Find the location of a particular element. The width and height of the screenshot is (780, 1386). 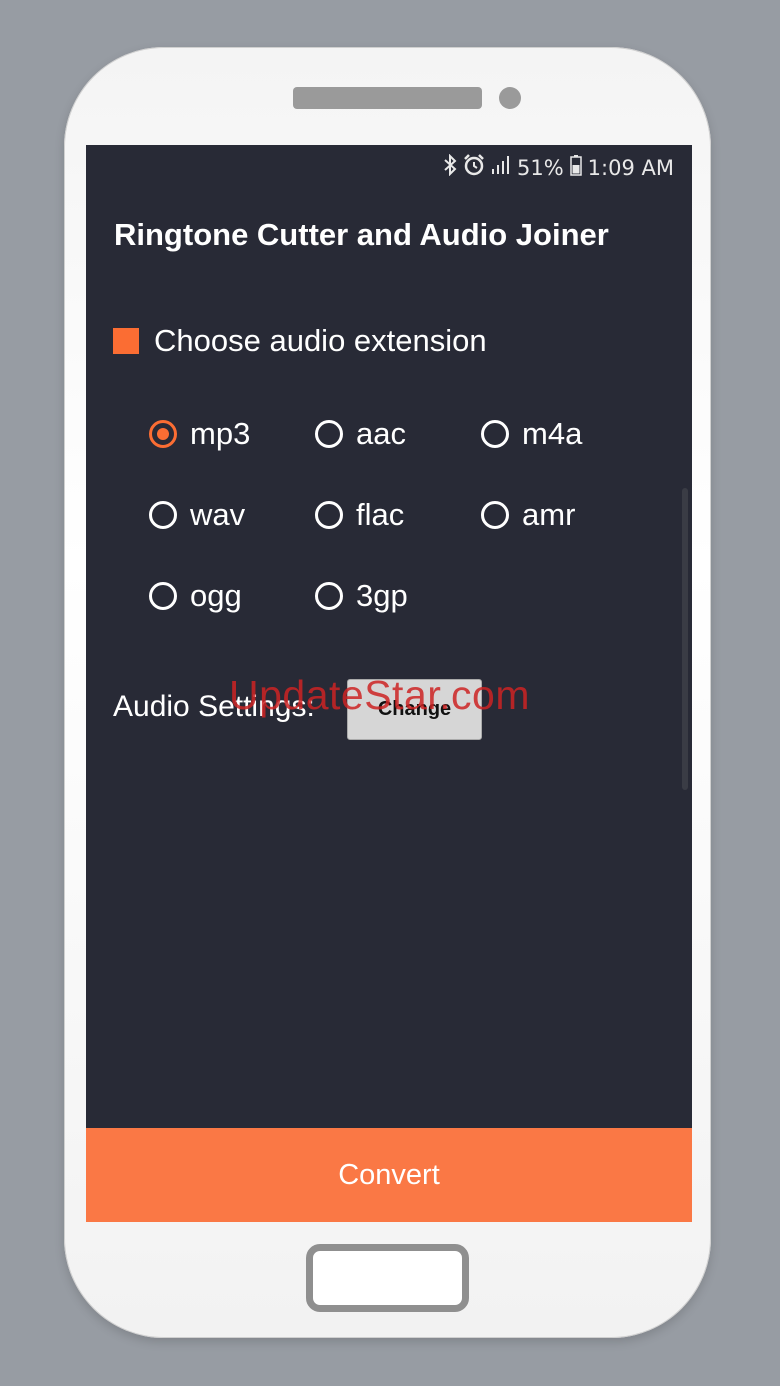

radio-m4a: m4a is located at coordinates (531, 434).